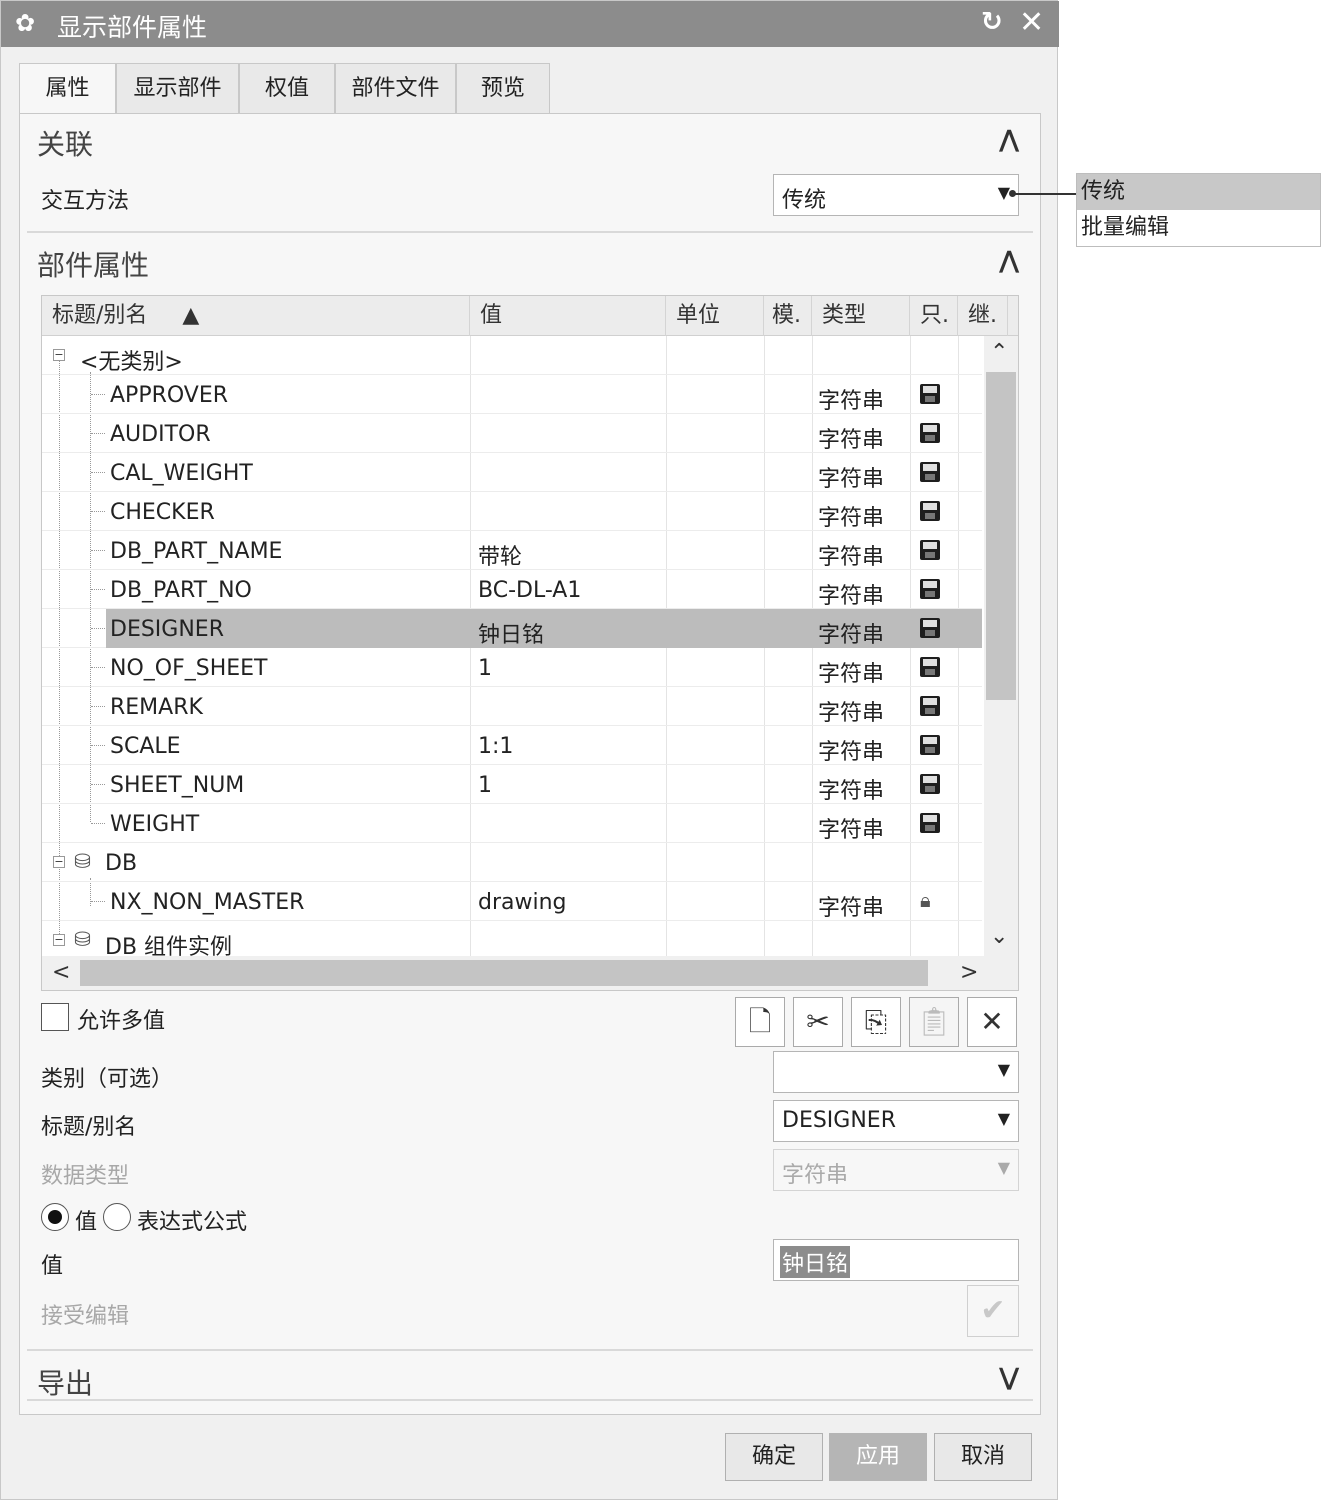 This screenshot has height=1503, width=1321. What do you see at coordinates (485, 785) in the screenshot?
I see `row-value: 1` at bounding box center [485, 785].